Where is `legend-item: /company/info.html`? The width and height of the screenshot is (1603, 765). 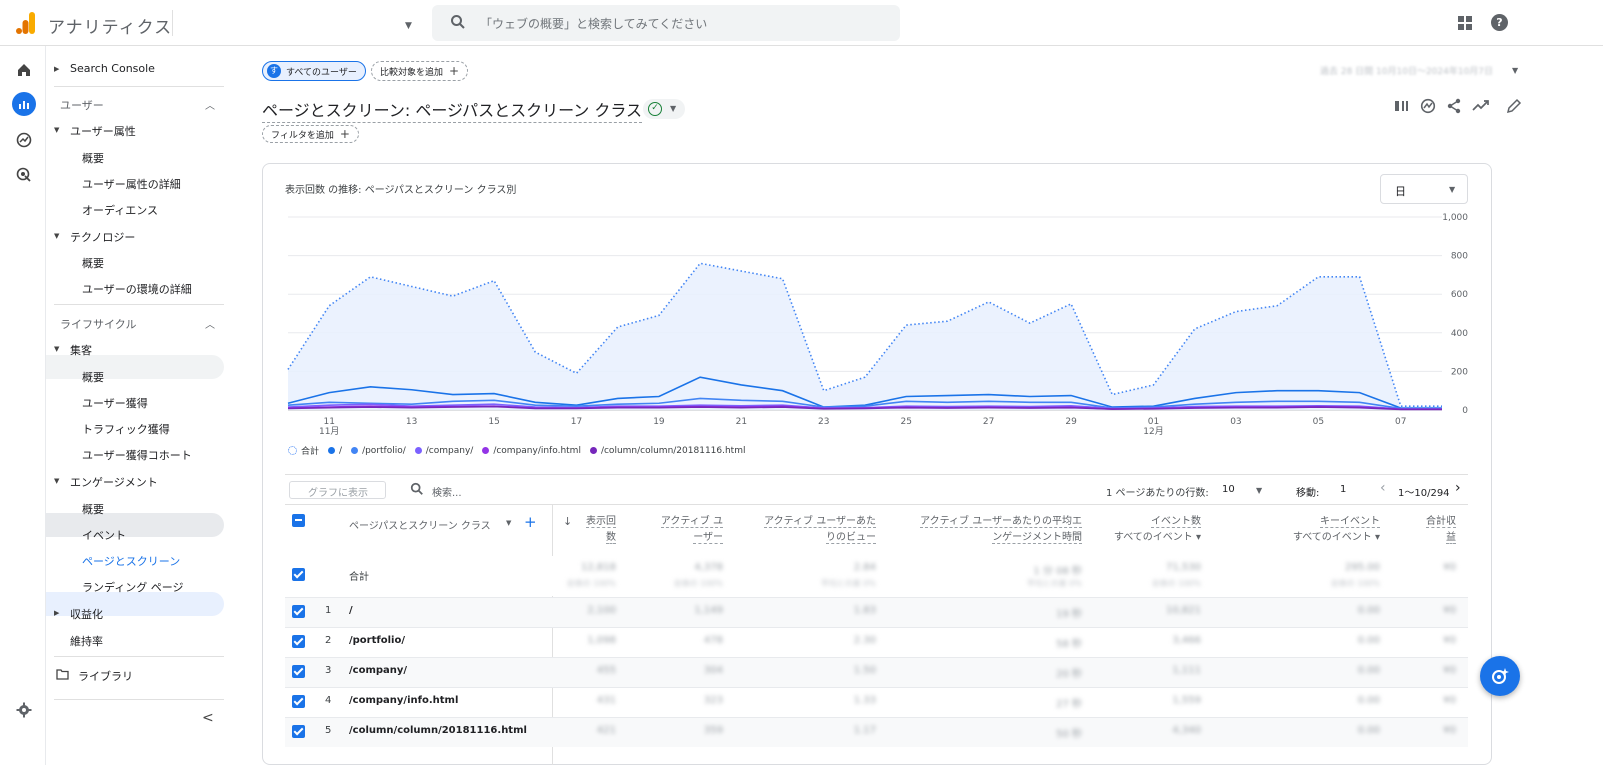 legend-item: /company/info.html is located at coordinates (531, 450).